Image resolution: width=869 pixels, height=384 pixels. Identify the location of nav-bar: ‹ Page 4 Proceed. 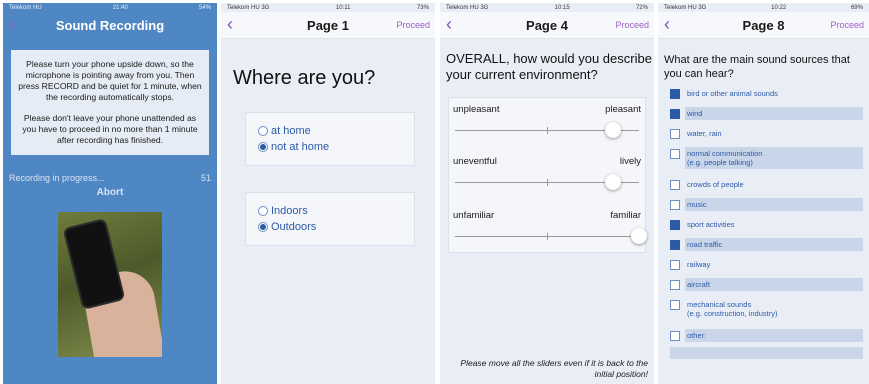
(547, 25).